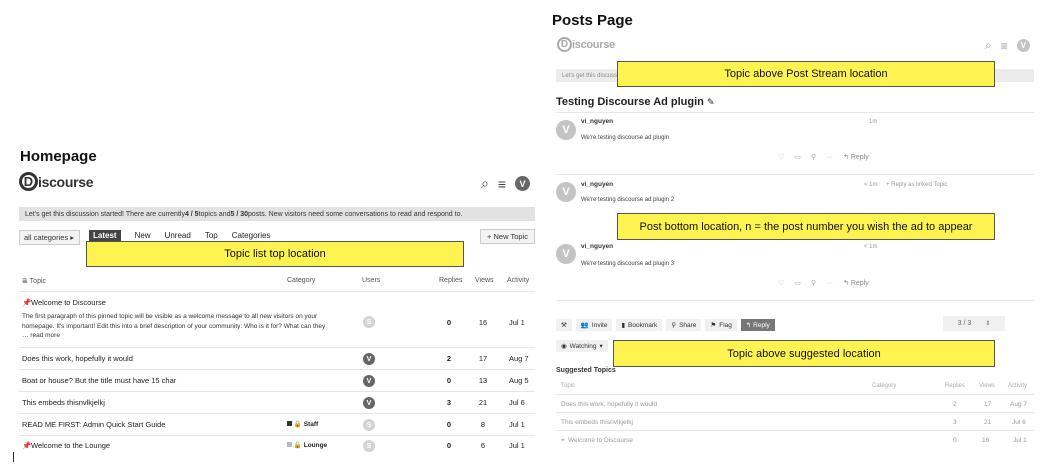  I want to click on col-topic: Topic, so click(568, 386).